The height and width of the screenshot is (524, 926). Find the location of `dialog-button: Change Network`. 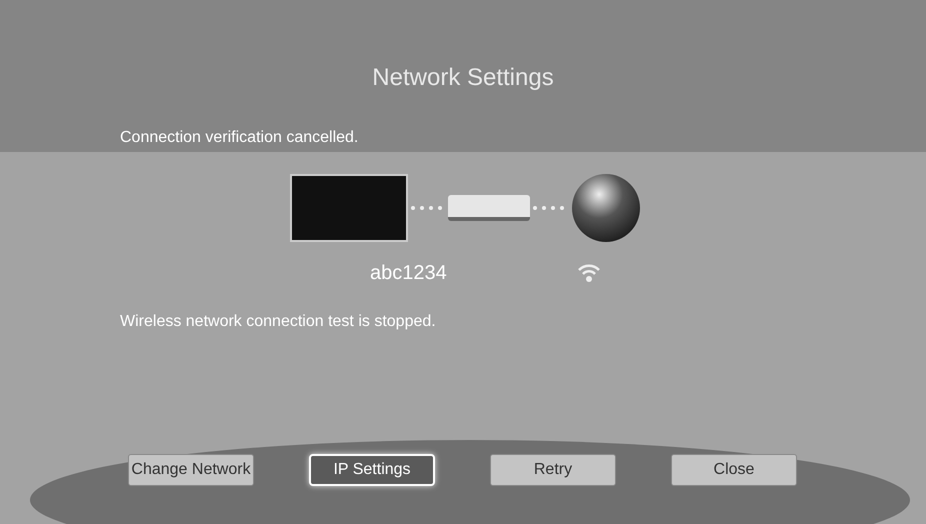

dialog-button: Change Network is located at coordinates (191, 470).